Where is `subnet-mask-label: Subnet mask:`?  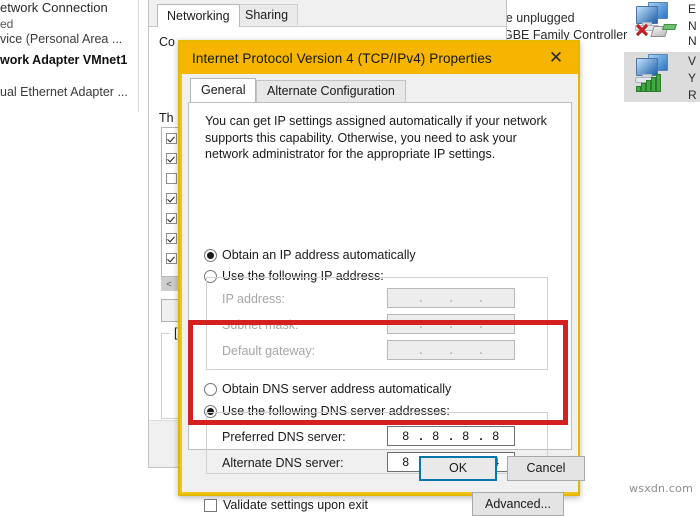
subnet-mask-label: Subnet mask: is located at coordinates (260, 325).